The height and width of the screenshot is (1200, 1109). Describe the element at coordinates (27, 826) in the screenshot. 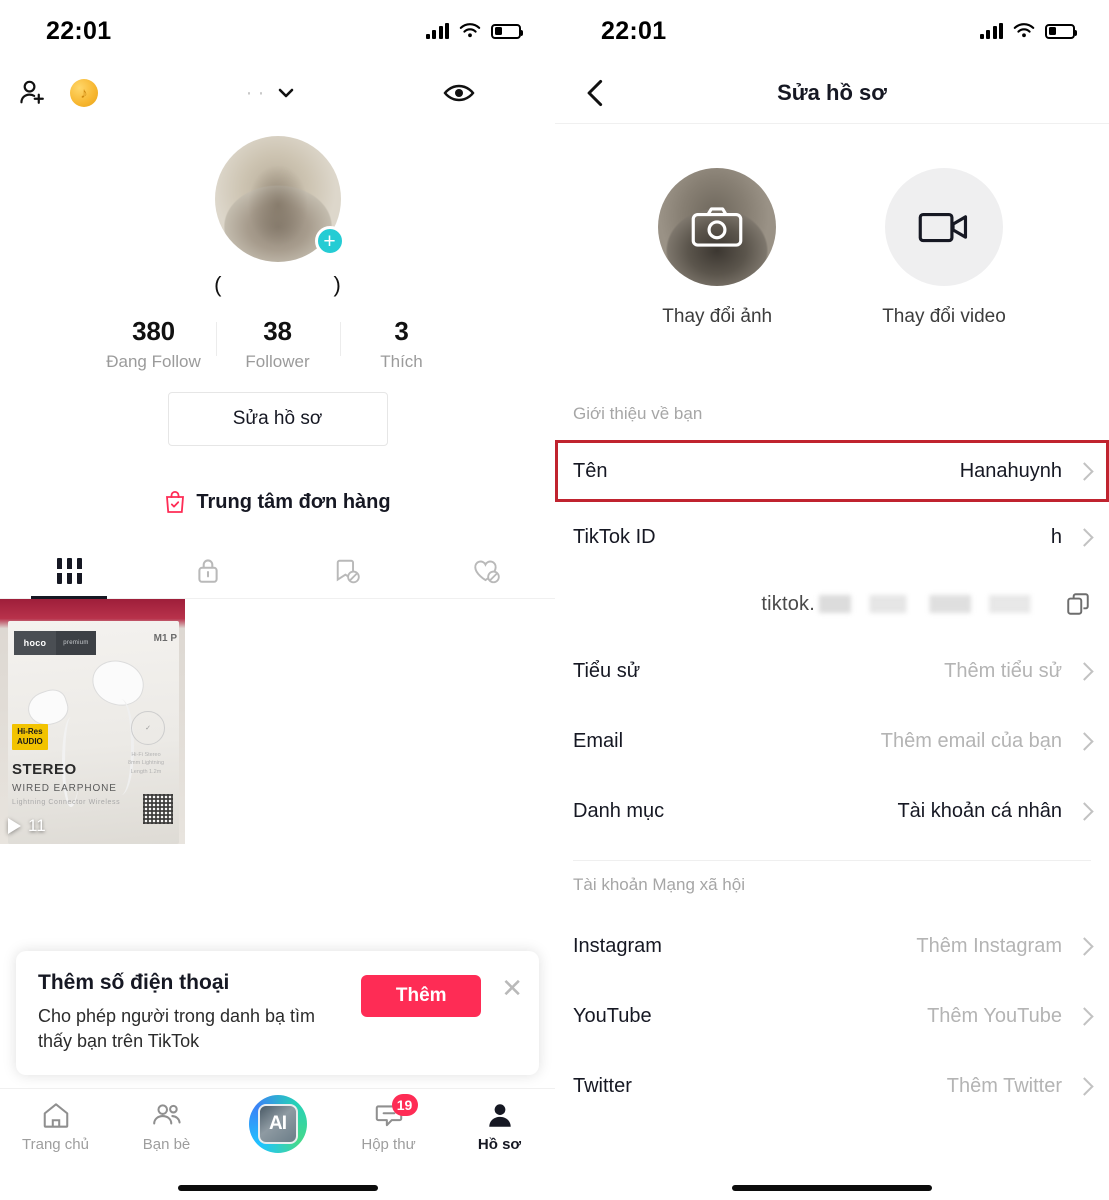

I see `play-count: 11` at that location.